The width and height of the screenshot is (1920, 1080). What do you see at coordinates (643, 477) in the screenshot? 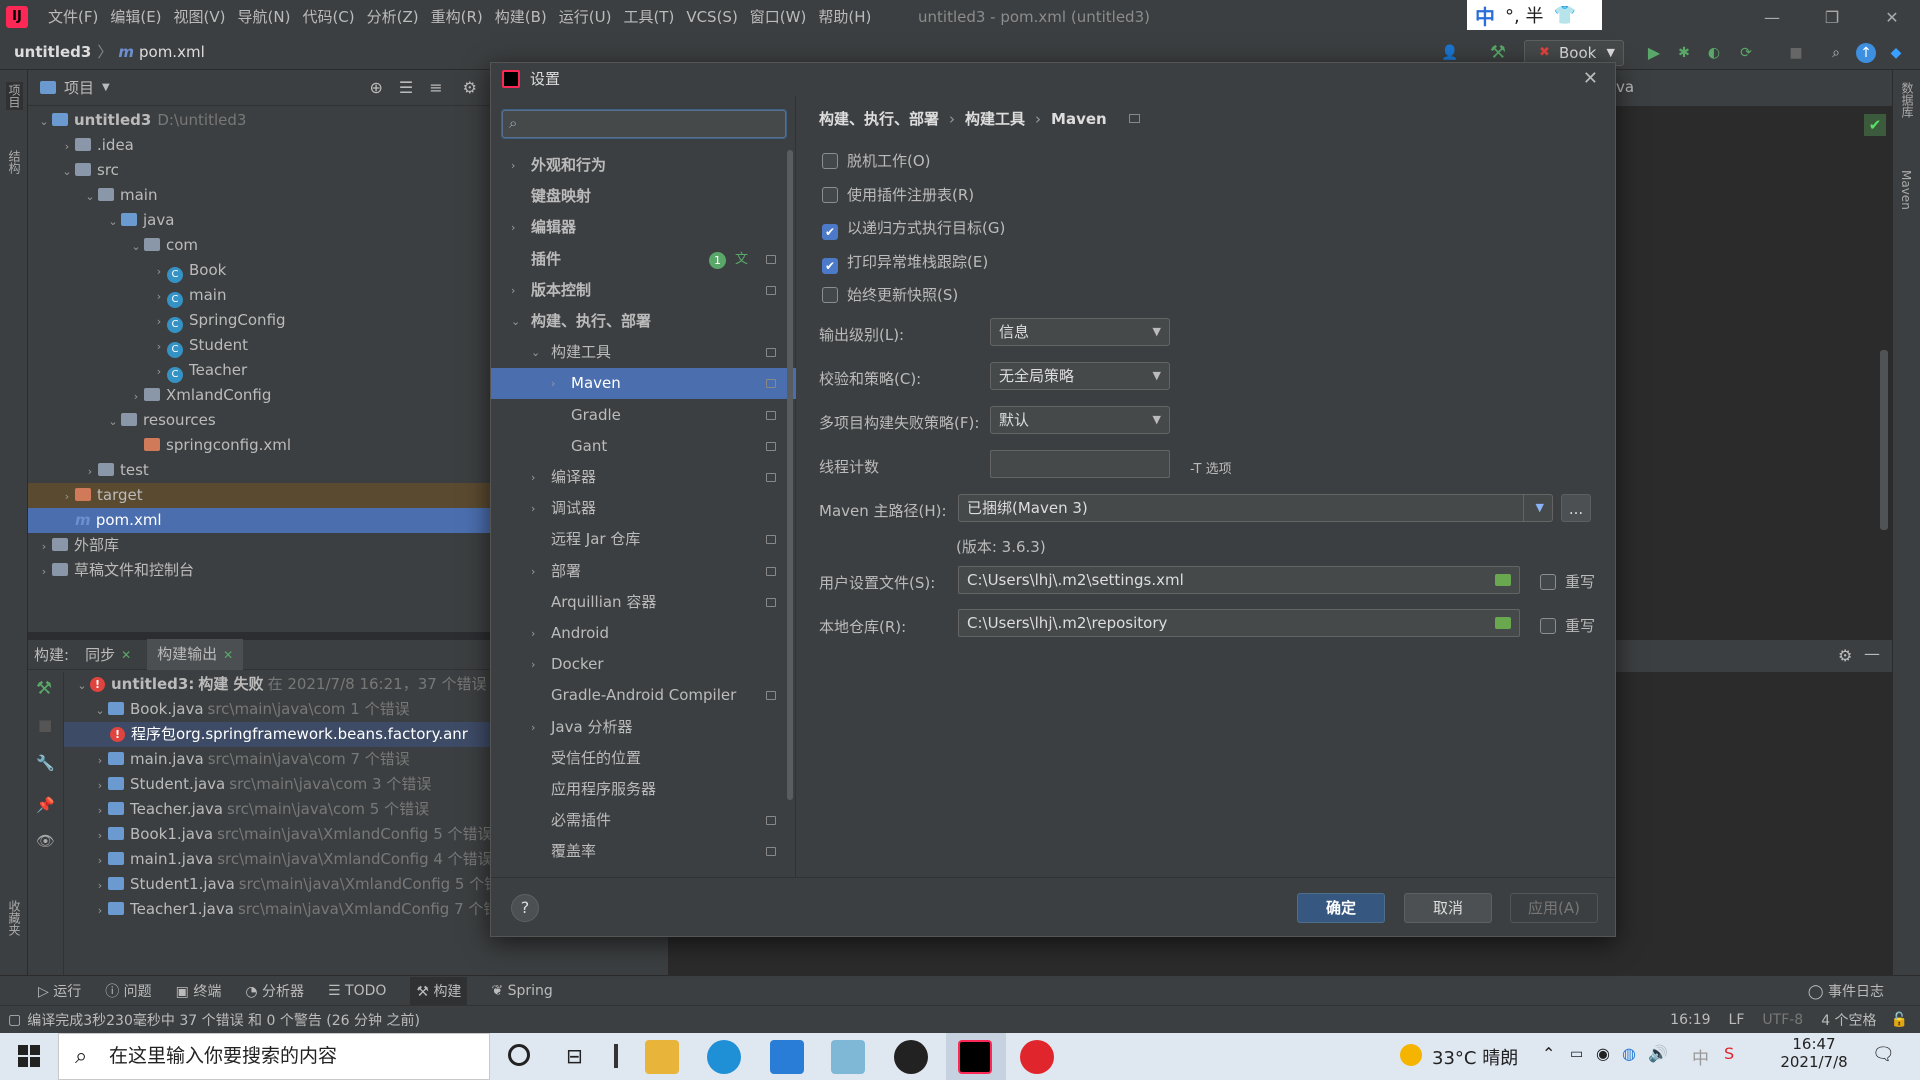
I see `settings-tree-item: › 编译器` at bounding box center [643, 477].